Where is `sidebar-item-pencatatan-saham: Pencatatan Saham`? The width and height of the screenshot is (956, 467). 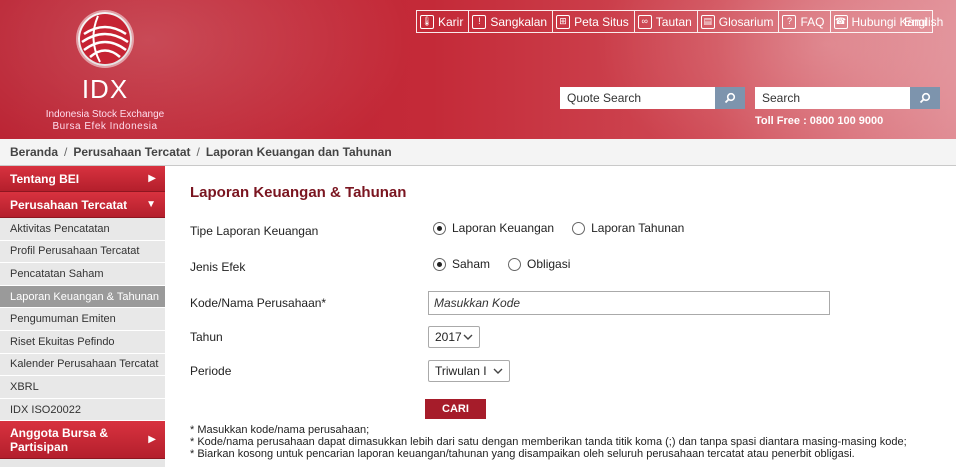 sidebar-item-pencatatan-saham: Pencatatan Saham is located at coordinates (82, 274).